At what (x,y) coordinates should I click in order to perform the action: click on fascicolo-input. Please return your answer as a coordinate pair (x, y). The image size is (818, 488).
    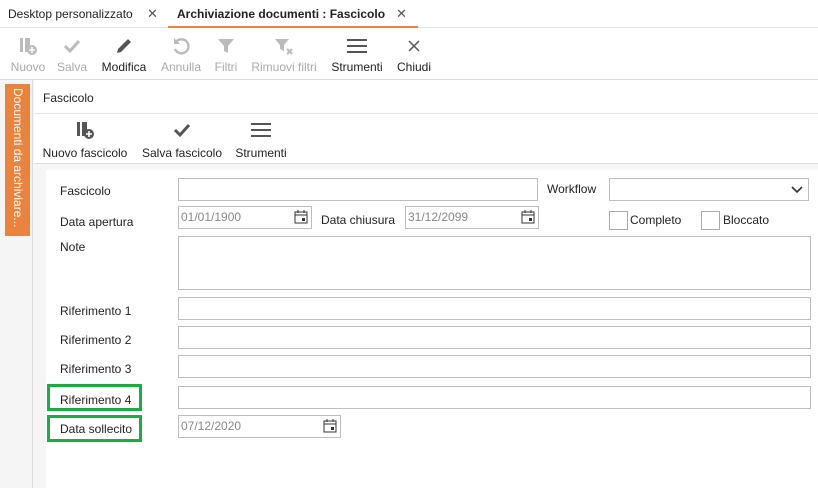
    Looking at the image, I should click on (358, 189).